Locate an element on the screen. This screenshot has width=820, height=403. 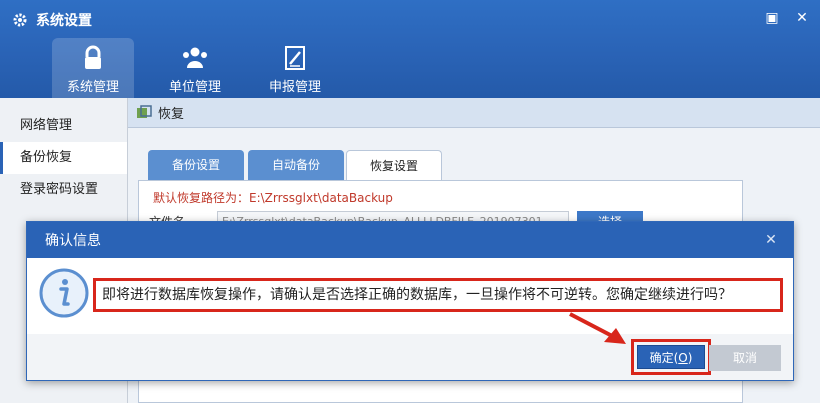
nav-tab-label: 系统管理 is located at coordinates (92, 87).